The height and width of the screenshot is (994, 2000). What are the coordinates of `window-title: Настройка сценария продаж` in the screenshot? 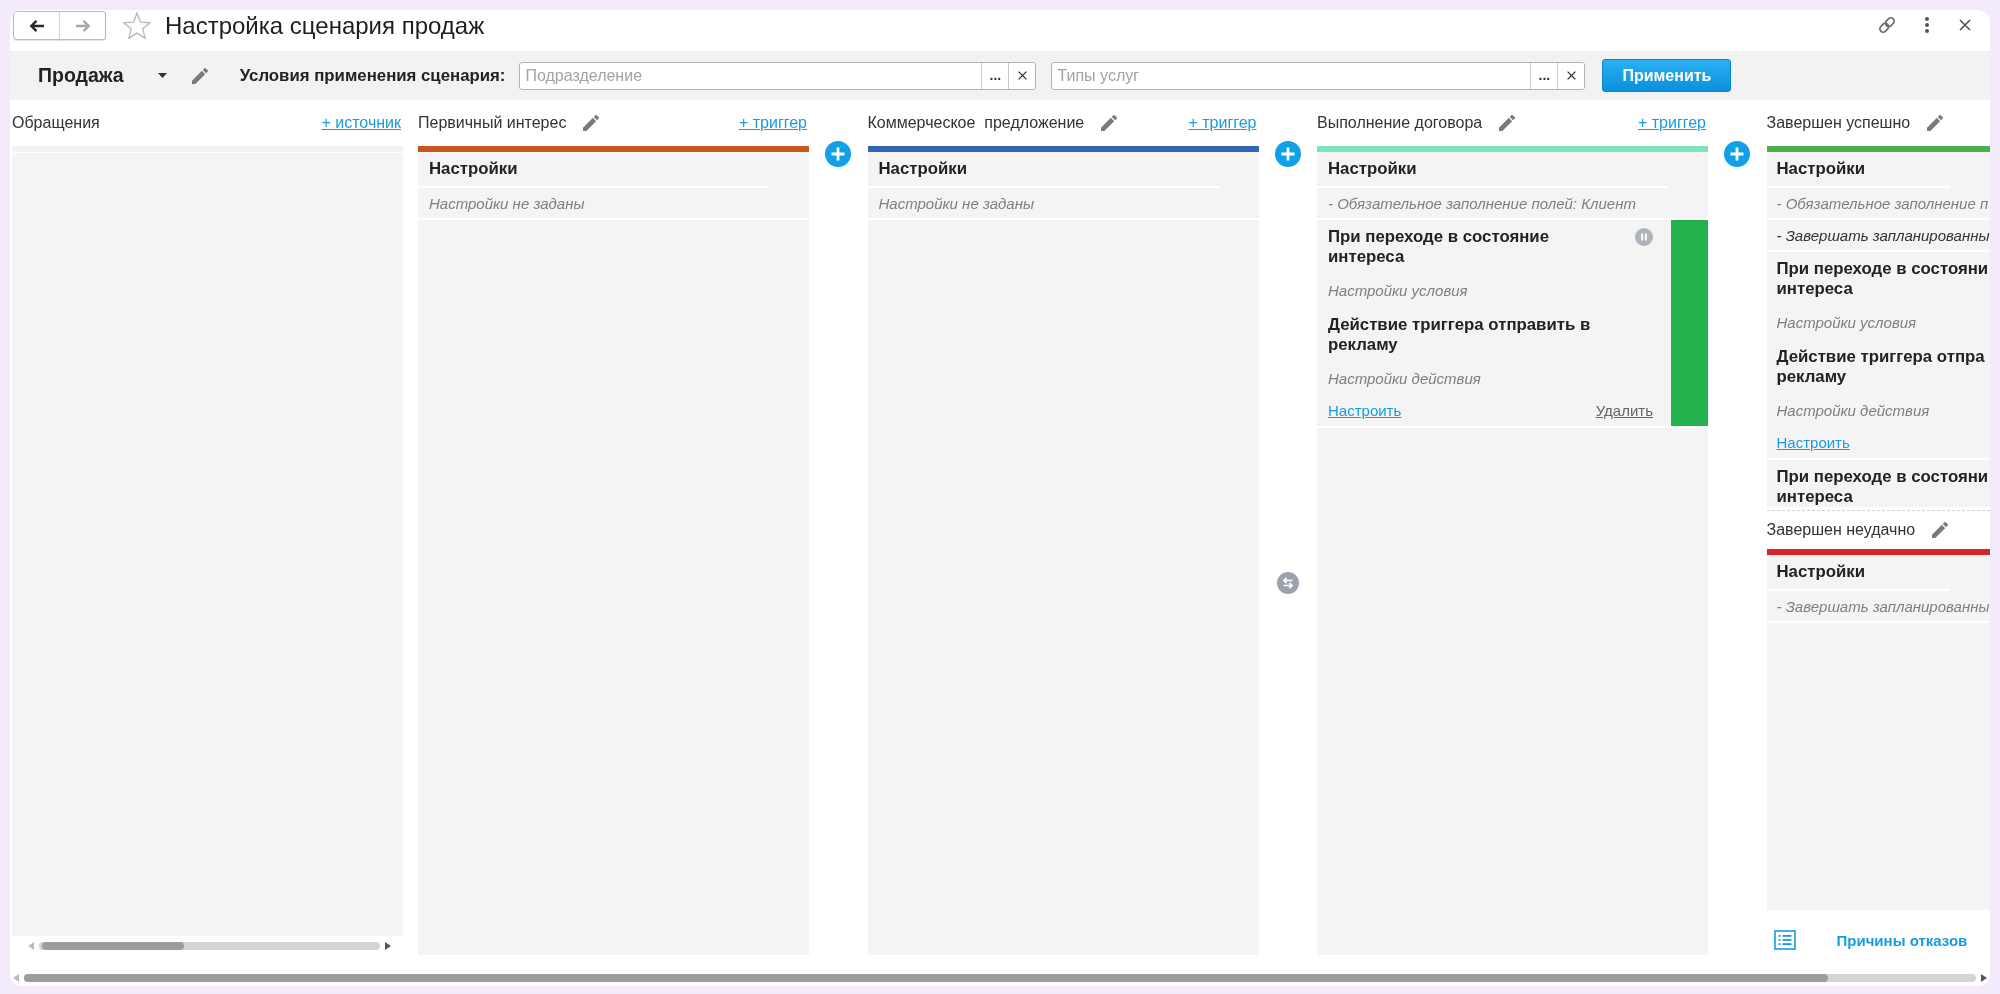 It's located at (325, 26).